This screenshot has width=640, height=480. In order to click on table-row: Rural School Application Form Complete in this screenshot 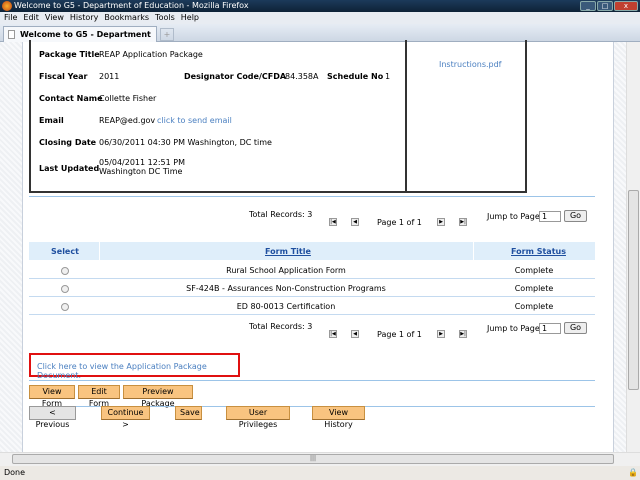, I will do `click(312, 270)`.